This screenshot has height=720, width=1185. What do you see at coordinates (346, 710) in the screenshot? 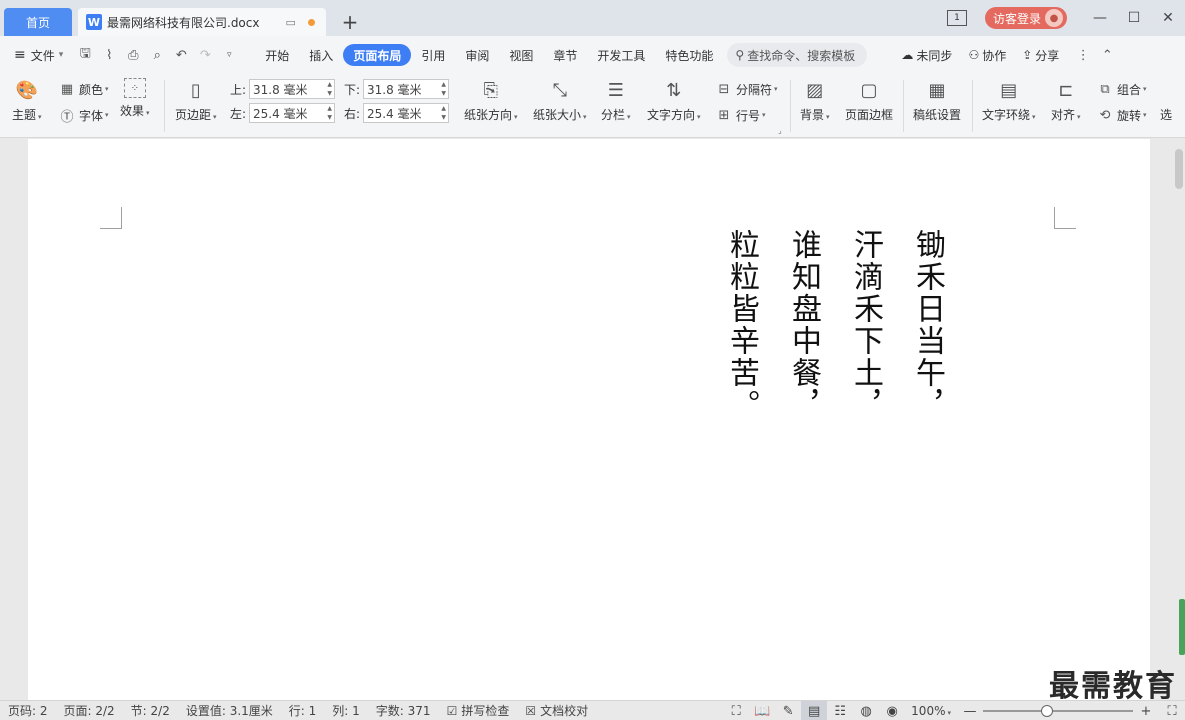
I see `column-status: 列: 1` at bounding box center [346, 710].